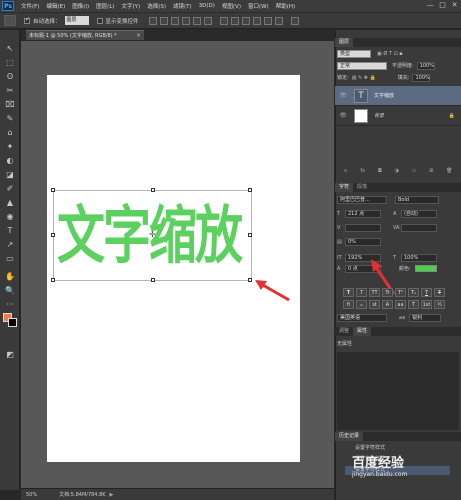  I want to click on ordinals-button: 1st, so click(426, 304).